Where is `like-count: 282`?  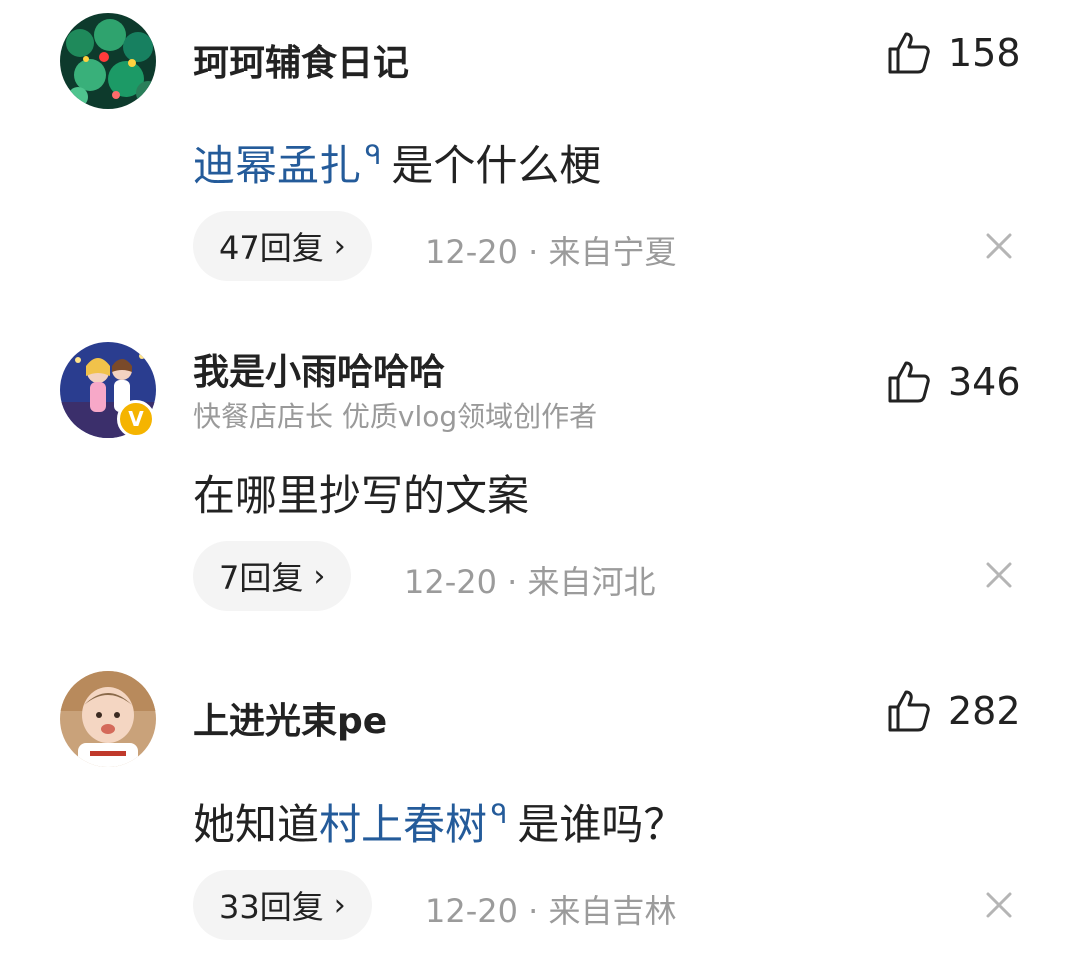
like-count: 282 is located at coordinates (984, 711).